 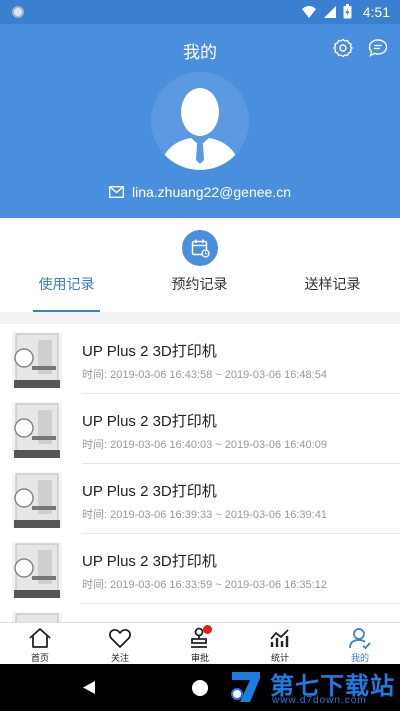 I want to click on record-tabs: 使用记录 预约记录 送样记录, so click(x=200, y=265).